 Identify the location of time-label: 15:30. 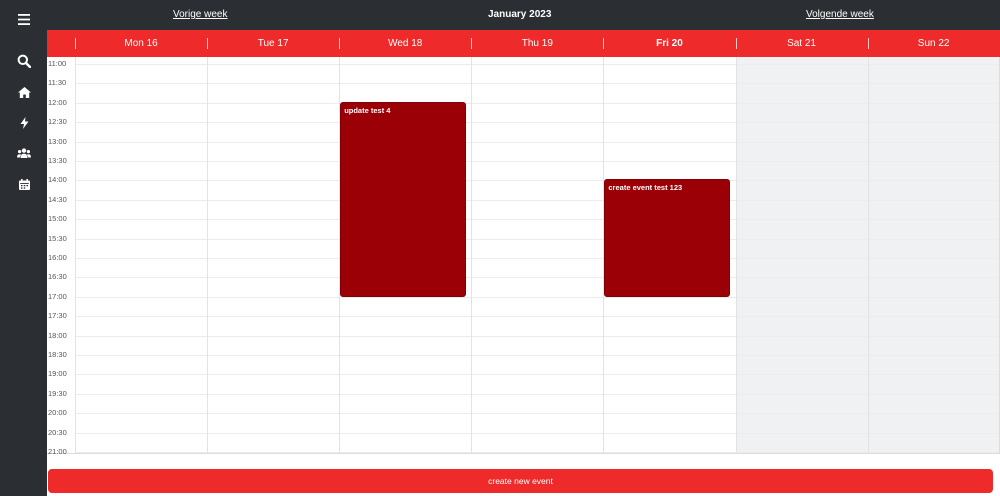
(57, 238).